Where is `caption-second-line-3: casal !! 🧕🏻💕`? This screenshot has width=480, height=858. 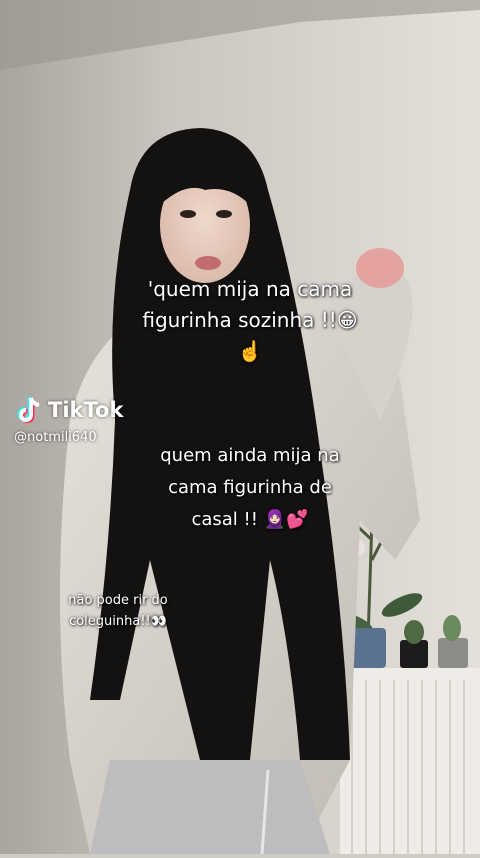
caption-second-line-3: casal !! 🧕🏻💕 is located at coordinates (250, 519).